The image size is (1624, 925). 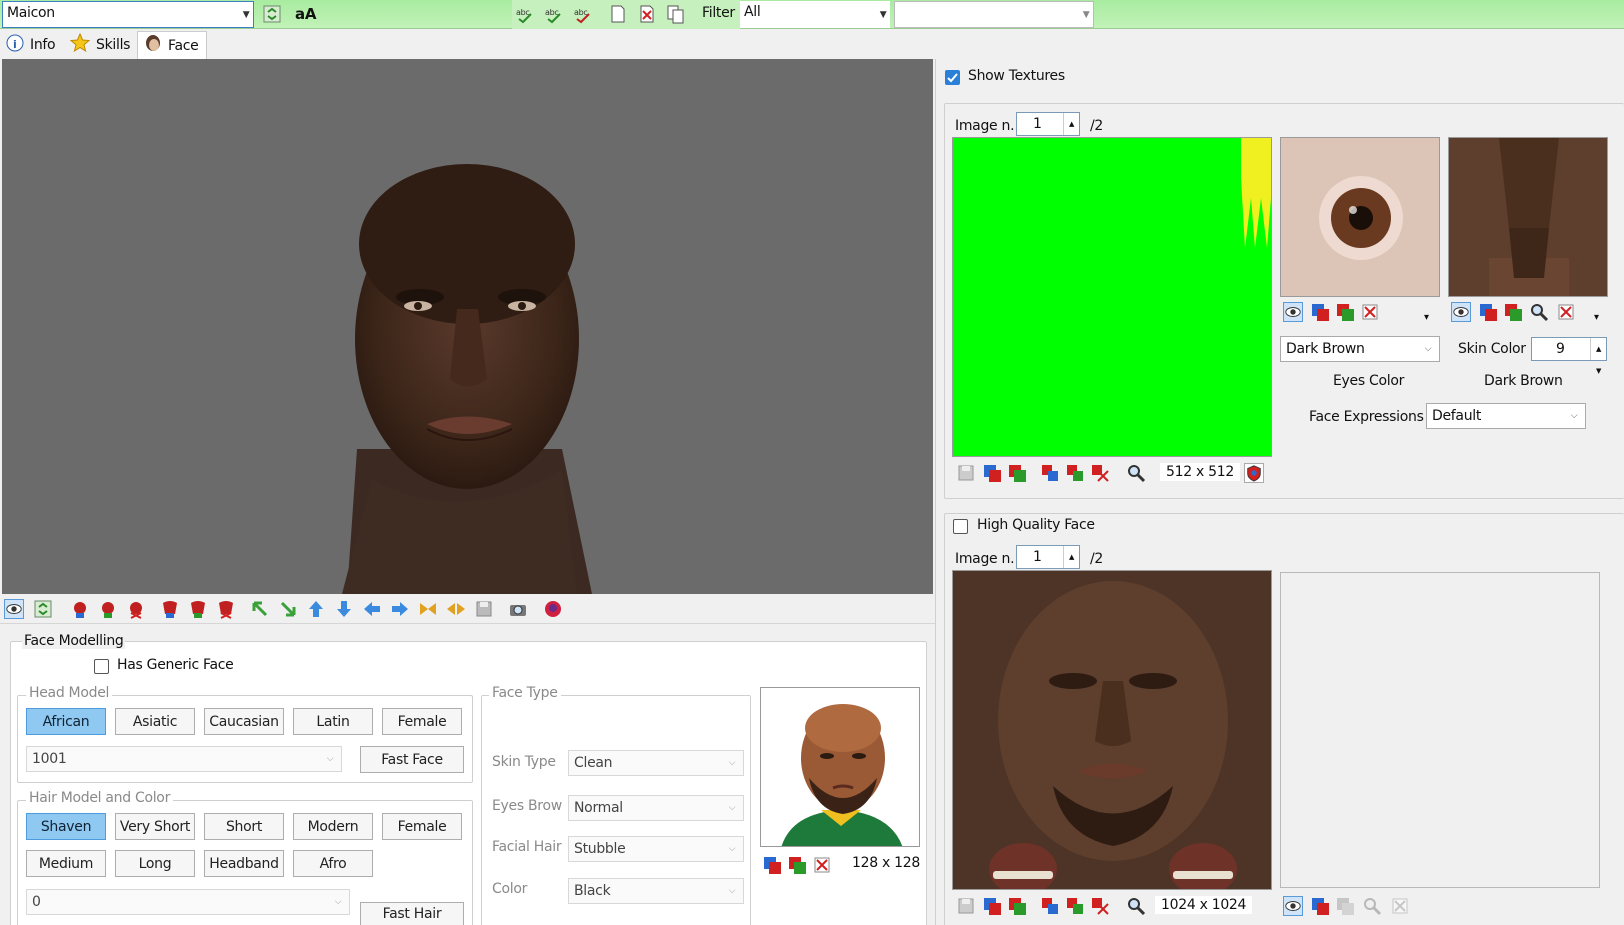 What do you see at coordinates (172, 45) in the screenshot?
I see `tab-face: Face` at bounding box center [172, 45].